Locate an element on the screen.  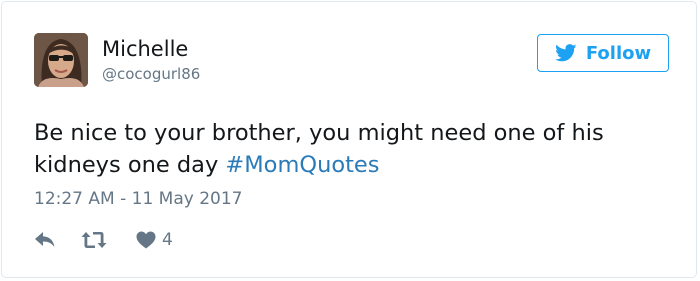
twitter-bird-icon is located at coordinates (565, 53).